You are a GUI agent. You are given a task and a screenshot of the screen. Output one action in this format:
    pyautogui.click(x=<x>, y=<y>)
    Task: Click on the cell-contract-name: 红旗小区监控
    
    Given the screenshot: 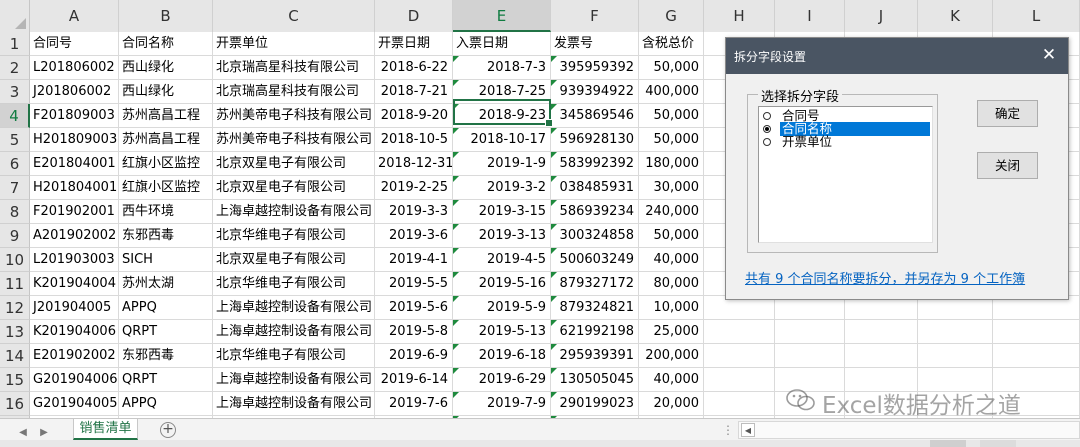 What is the action you would take?
    pyautogui.click(x=166, y=188)
    